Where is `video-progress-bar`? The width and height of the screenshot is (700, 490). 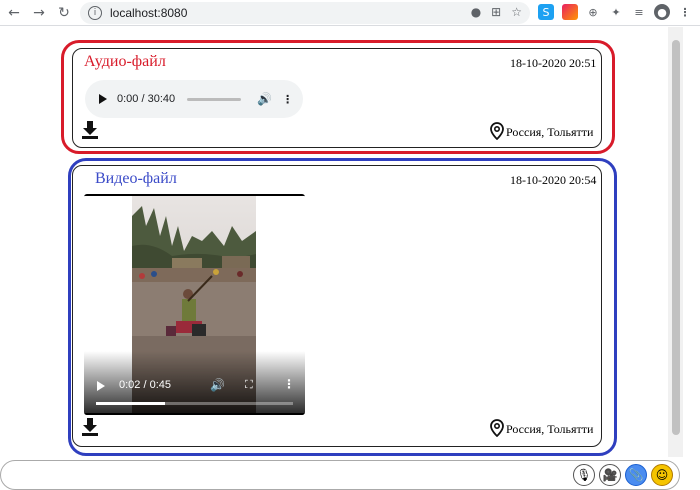 video-progress-bar is located at coordinates (194, 403).